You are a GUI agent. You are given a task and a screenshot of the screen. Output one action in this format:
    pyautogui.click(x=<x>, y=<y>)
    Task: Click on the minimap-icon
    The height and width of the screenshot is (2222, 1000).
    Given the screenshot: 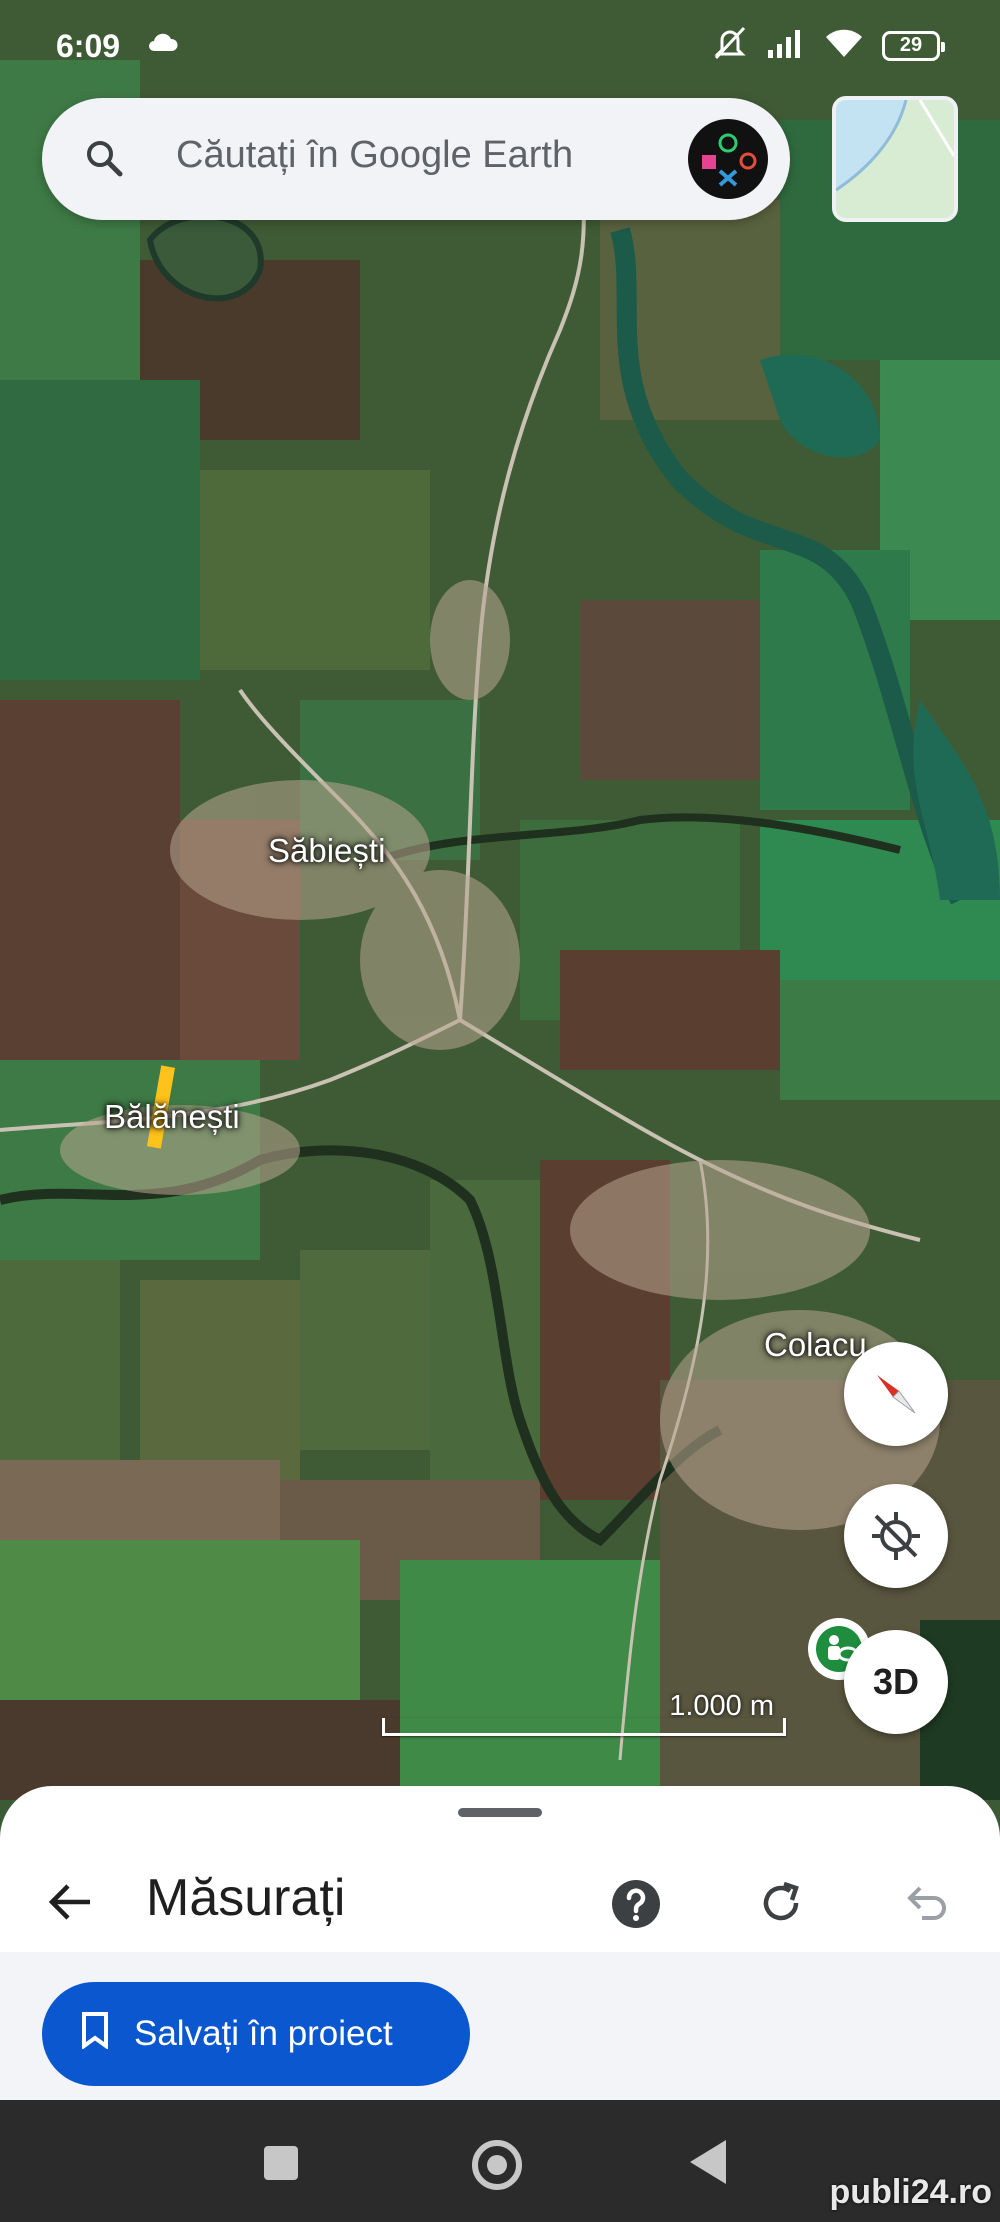 What is the action you would take?
    pyautogui.click(x=895, y=159)
    